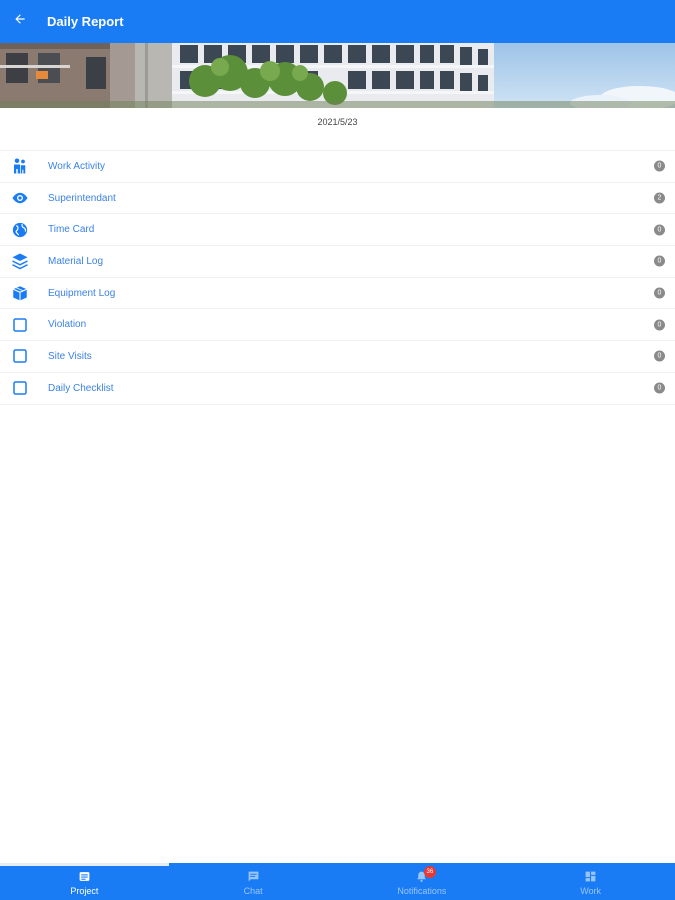 The image size is (675, 900). What do you see at coordinates (591, 891) in the screenshot?
I see `tab-label: Work` at bounding box center [591, 891].